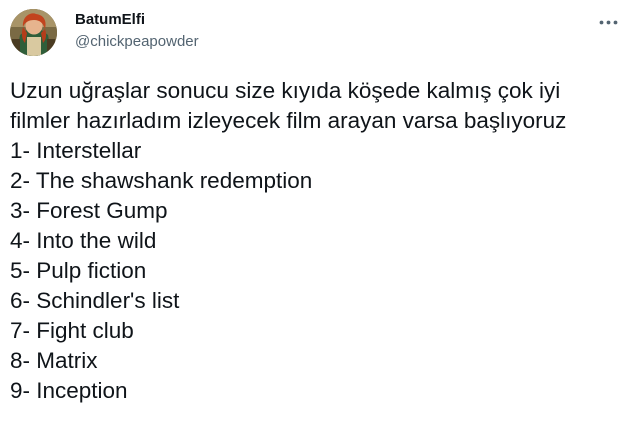  I want to click on more-options-icon, so click(608, 22).